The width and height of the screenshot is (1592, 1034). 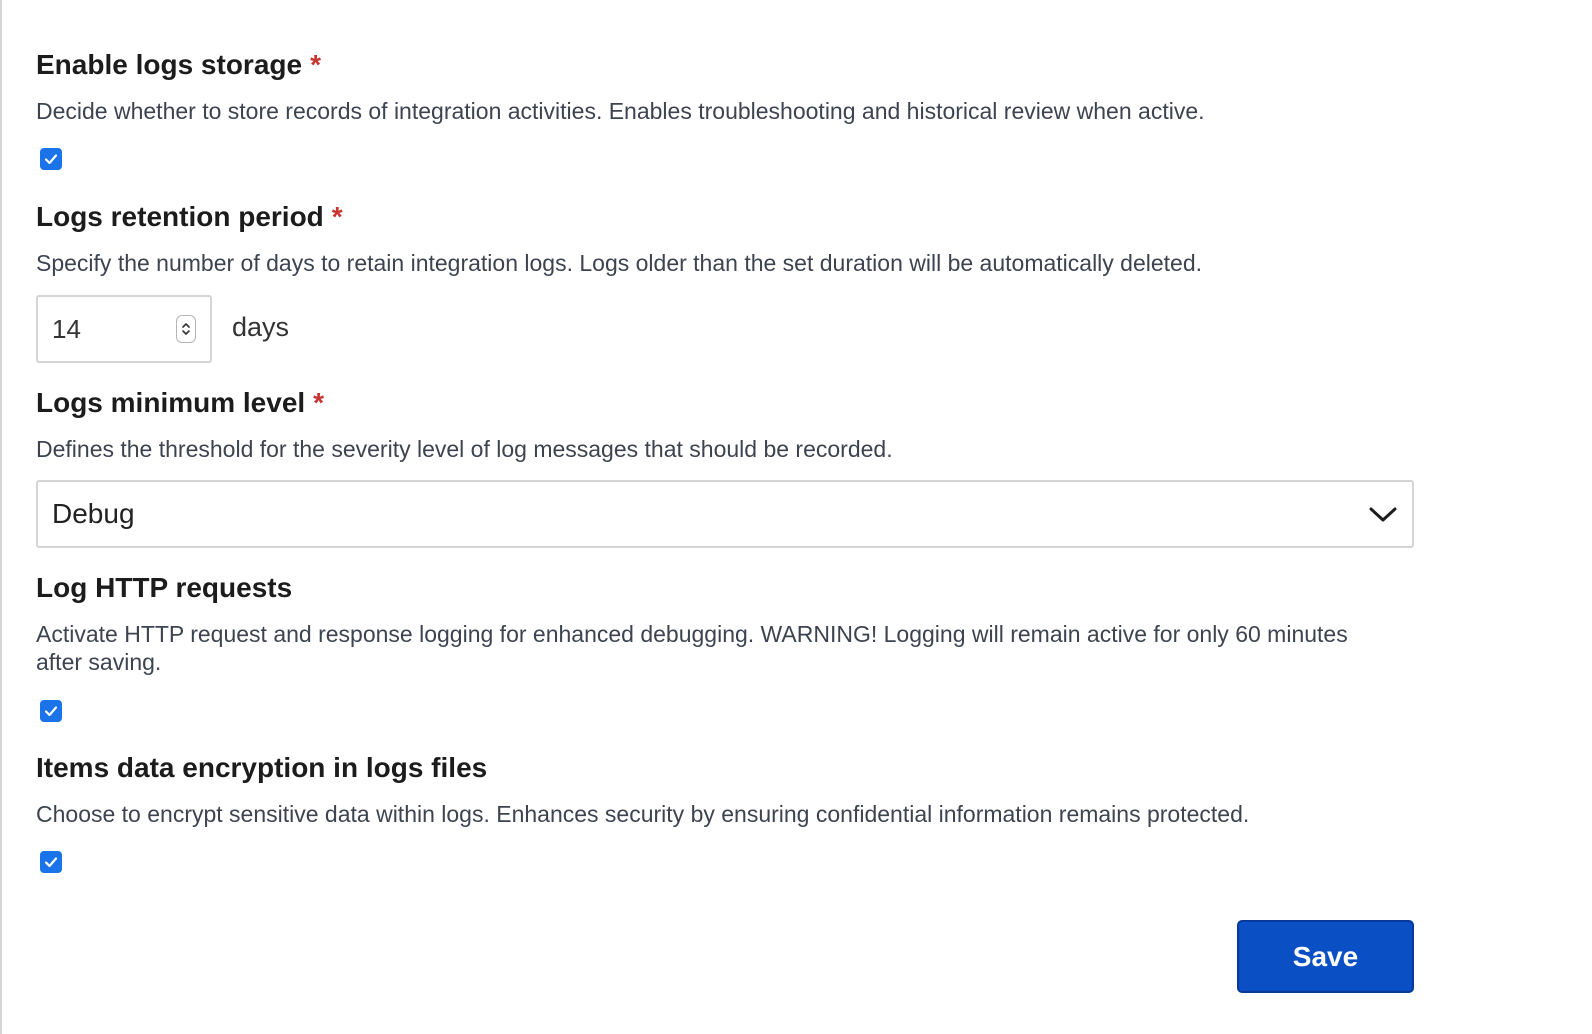 I want to click on retention-unit-label: days, so click(x=261, y=327).